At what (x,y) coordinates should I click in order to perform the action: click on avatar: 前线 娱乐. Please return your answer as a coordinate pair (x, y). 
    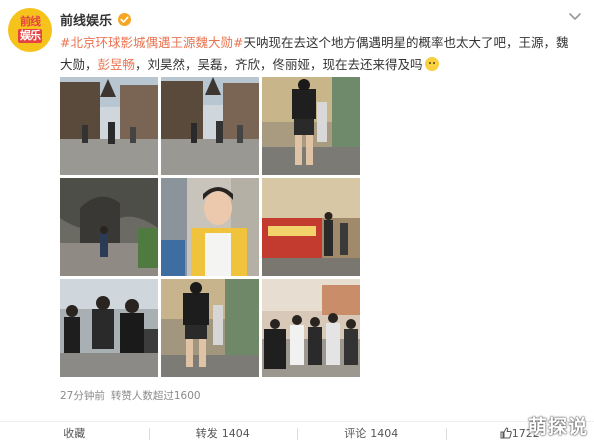
    Looking at the image, I should click on (30, 30).